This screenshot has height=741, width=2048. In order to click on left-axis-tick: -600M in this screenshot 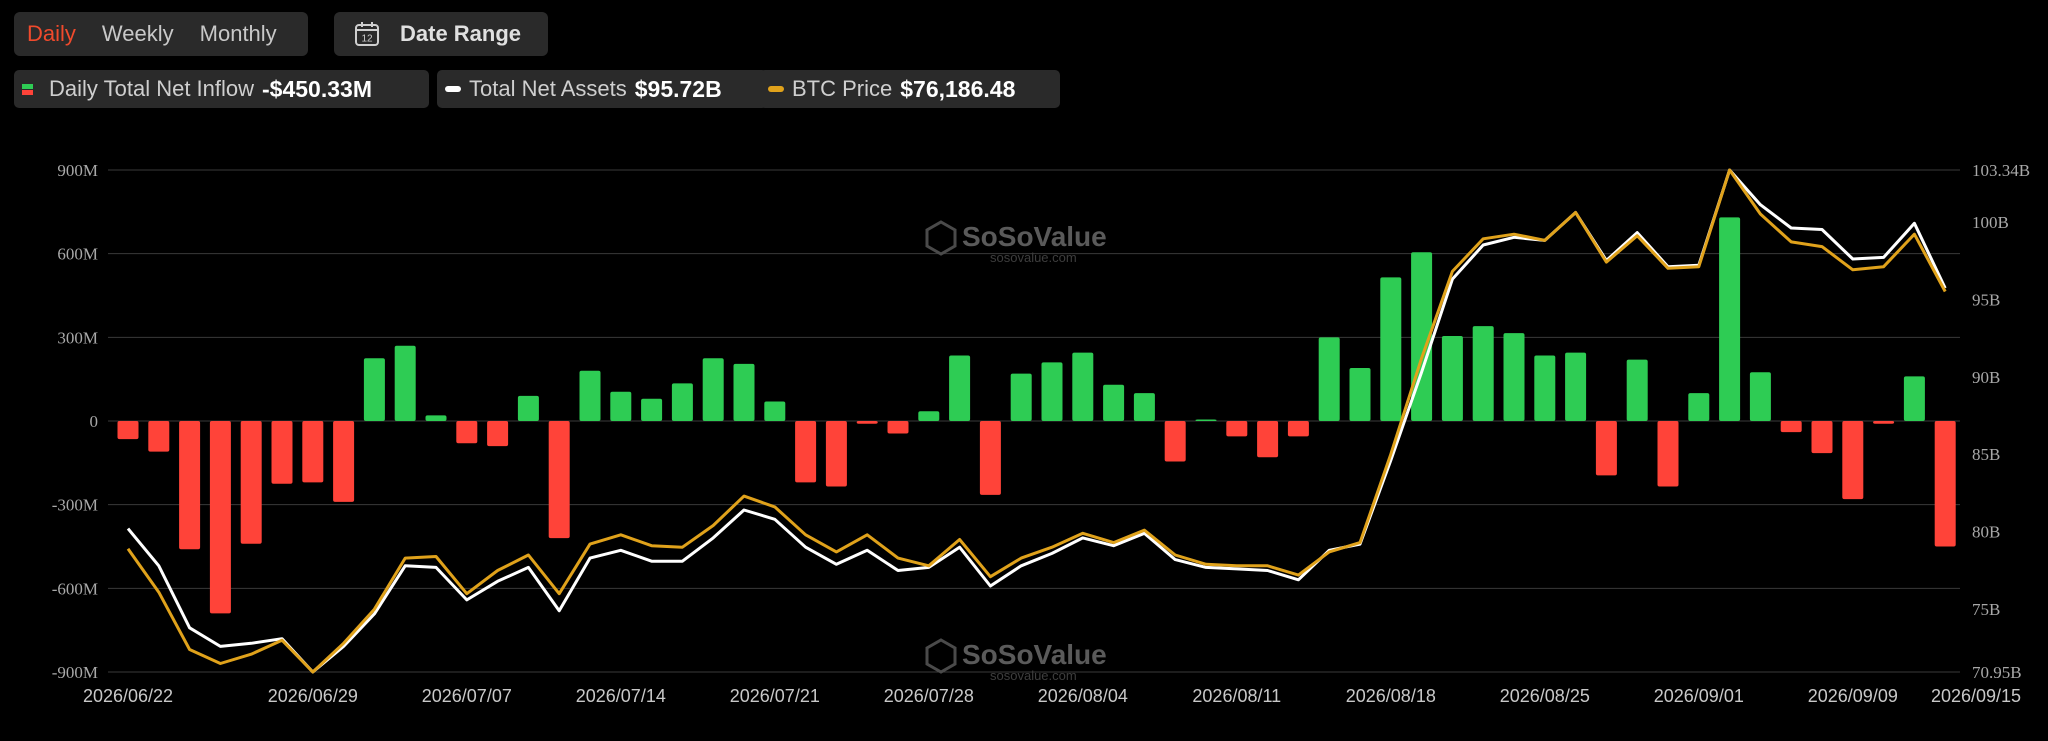, I will do `click(75, 588)`.